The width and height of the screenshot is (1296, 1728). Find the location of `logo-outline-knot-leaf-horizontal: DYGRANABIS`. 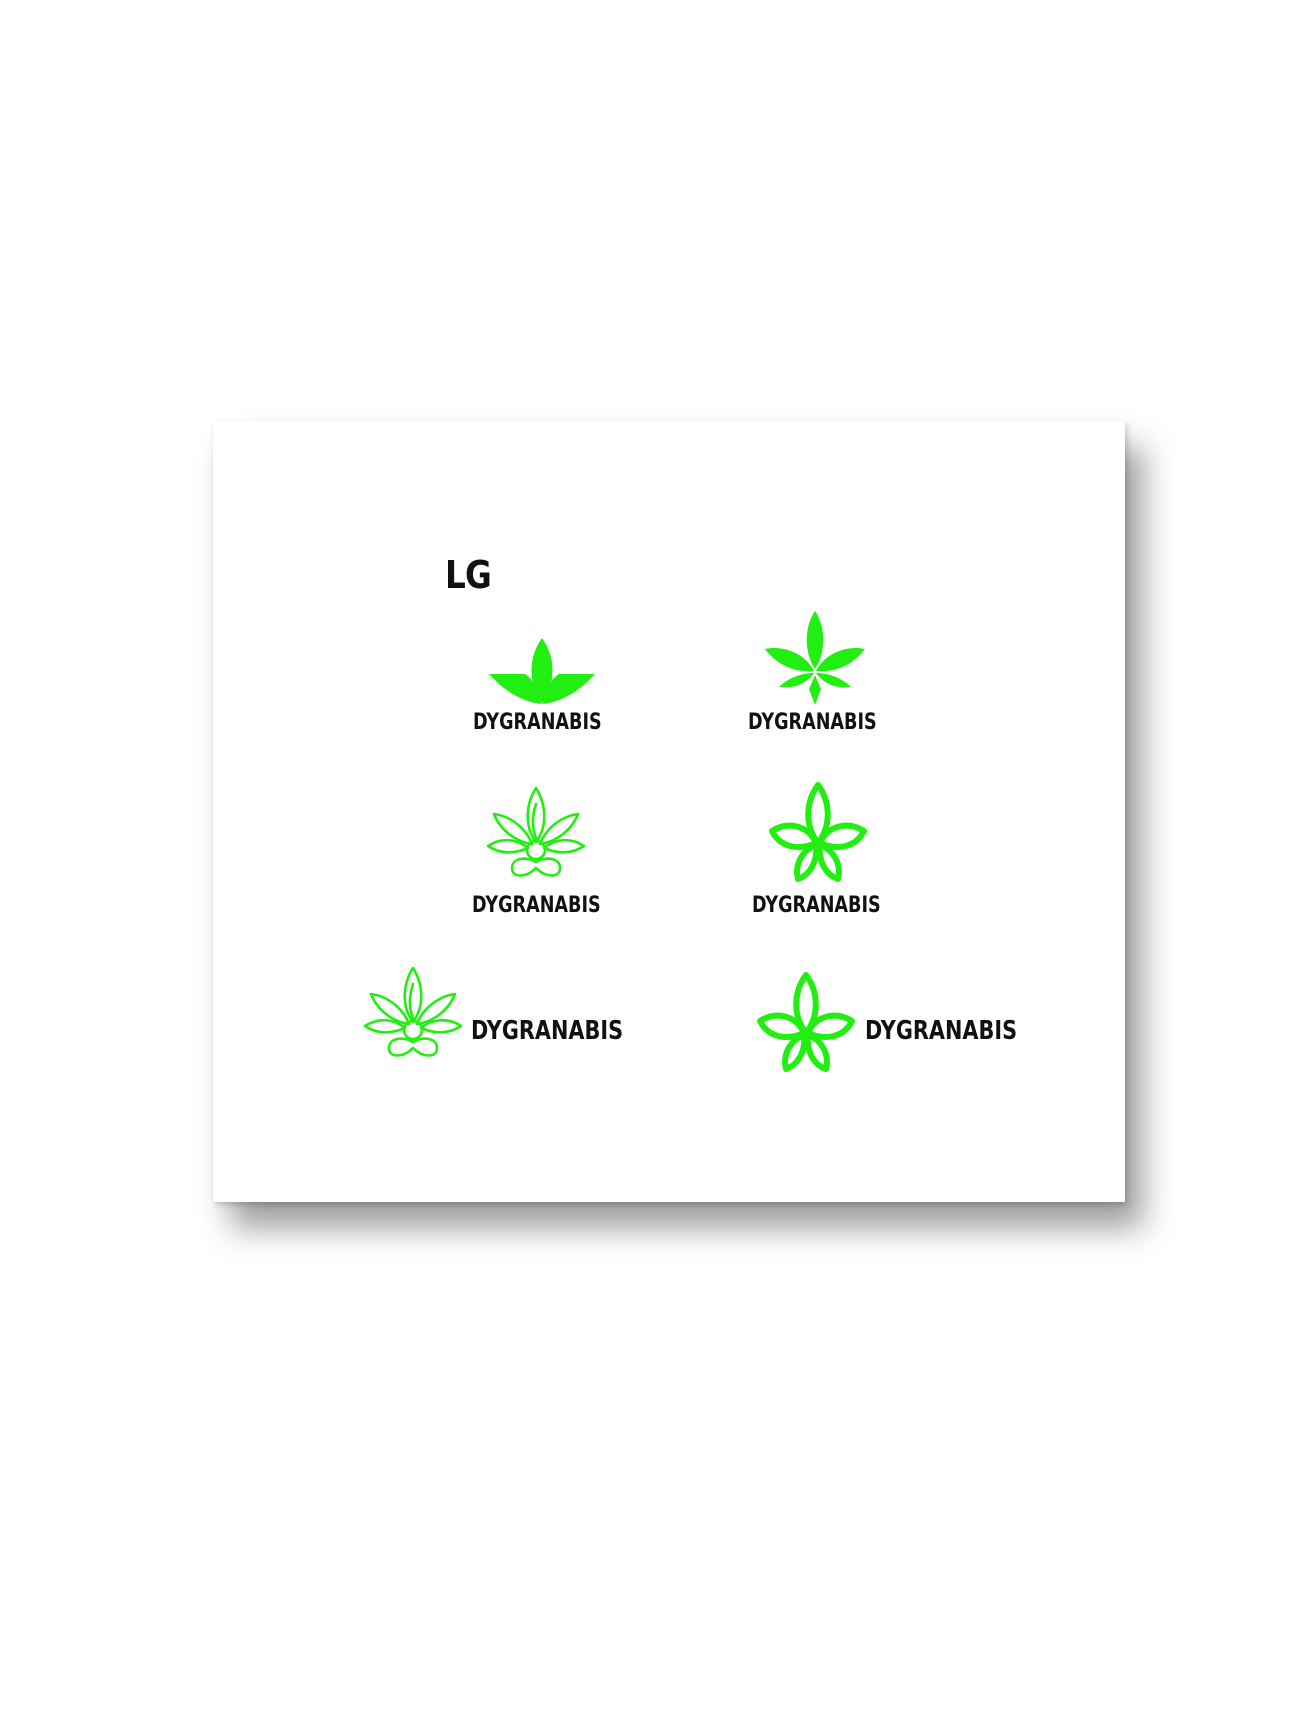

logo-outline-knot-leaf-horizontal: DYGRANABIS is located at coordinates (889, 1023).